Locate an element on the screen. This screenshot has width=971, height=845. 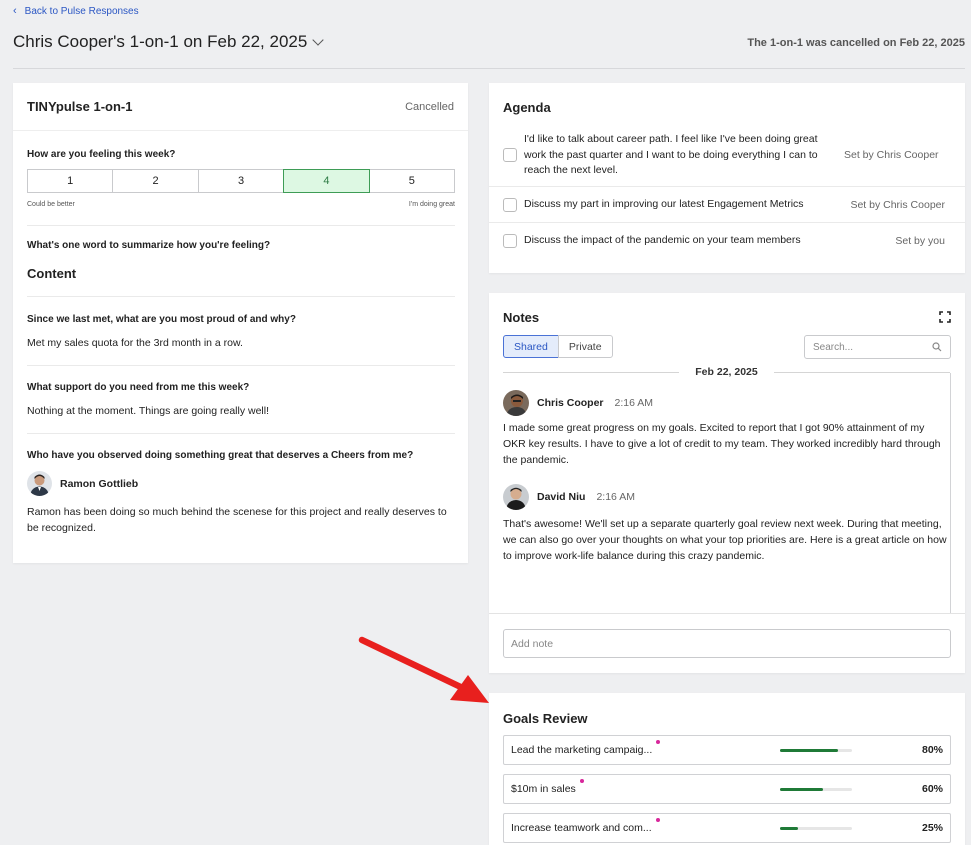
notes-tabs: Shared Private is located at coordinates (558, 346).